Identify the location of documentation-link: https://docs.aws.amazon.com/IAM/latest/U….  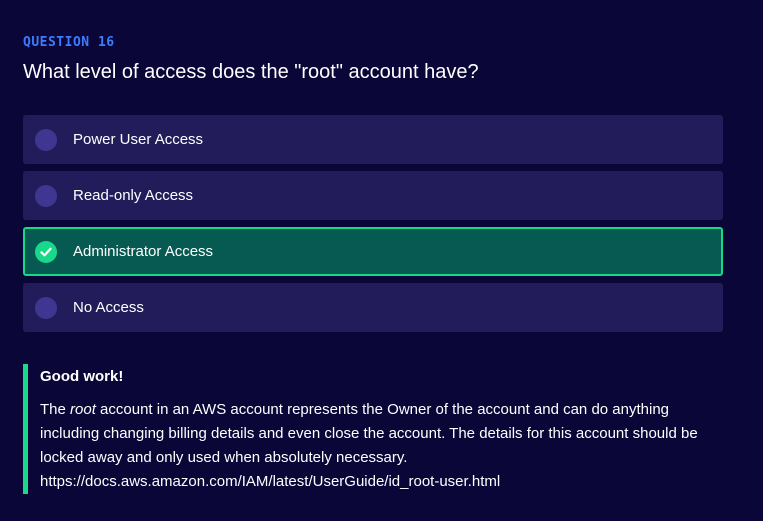
(270, 481).